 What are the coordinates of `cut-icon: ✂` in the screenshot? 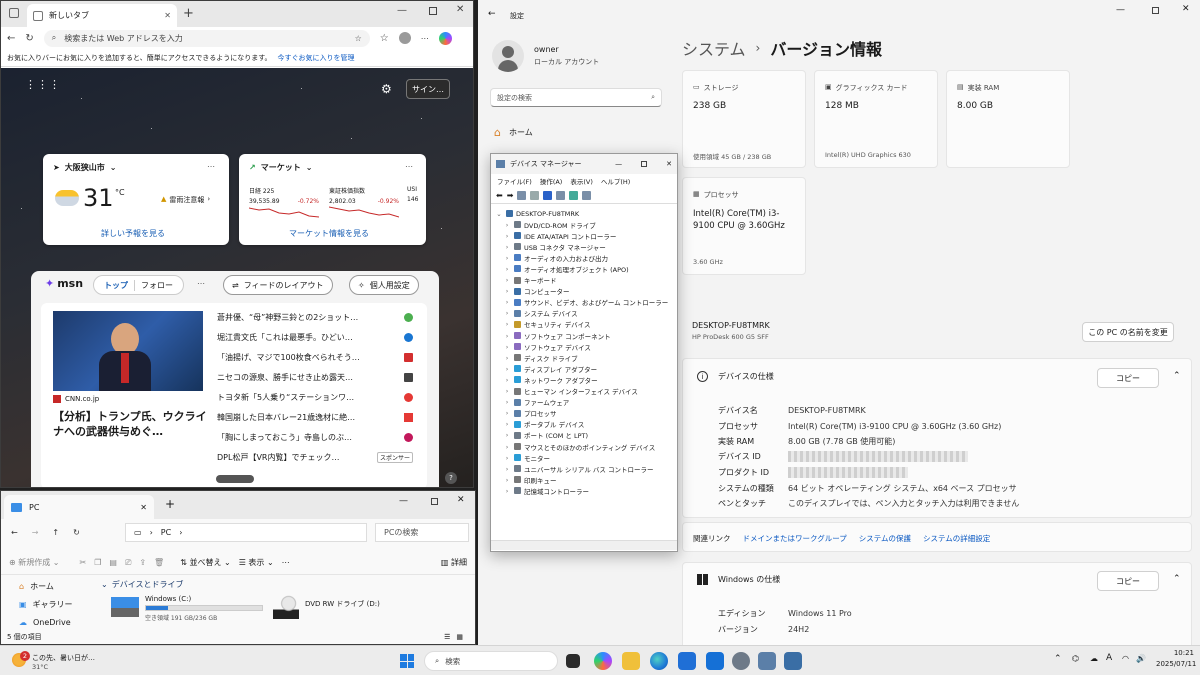 It's located at (83, 562).